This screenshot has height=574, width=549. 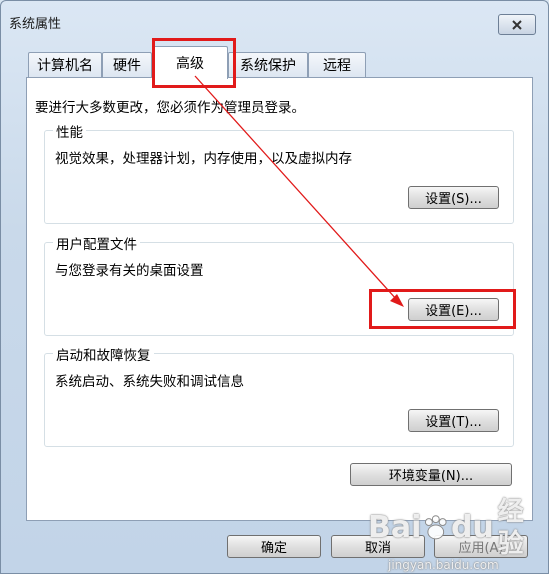 I want to click on close-icon, so click(x=517, y=24).